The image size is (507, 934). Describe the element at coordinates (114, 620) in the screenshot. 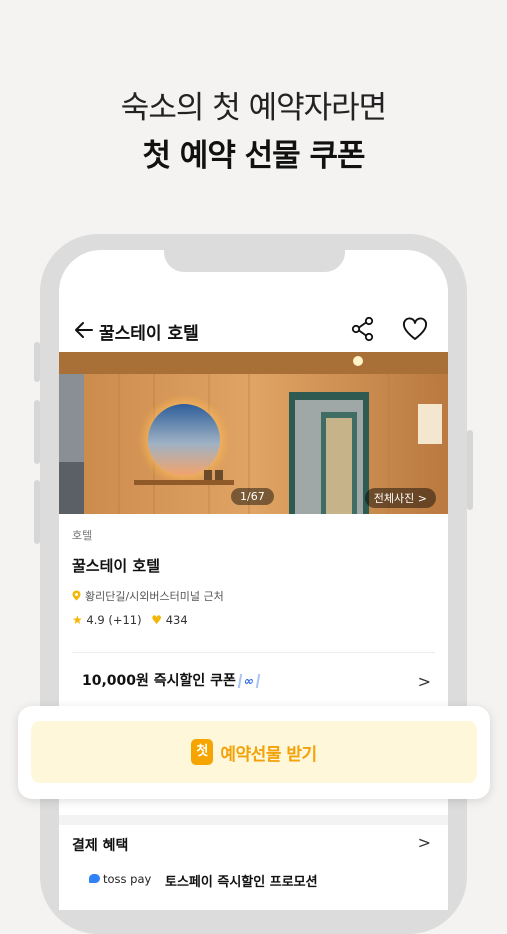

I see `rating-value: 4.9 (+11)` at that location.